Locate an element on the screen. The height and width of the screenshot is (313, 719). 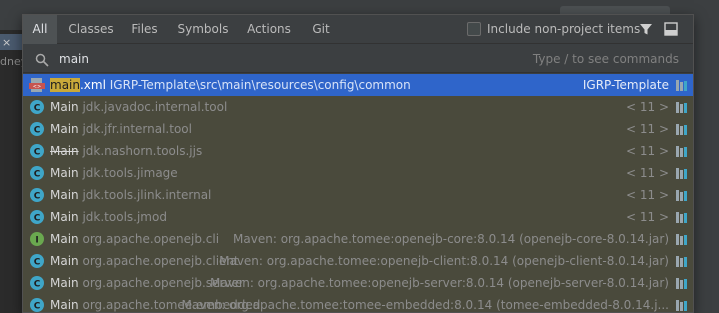
tab-actions: Actions is located at coordinates (269, 29).